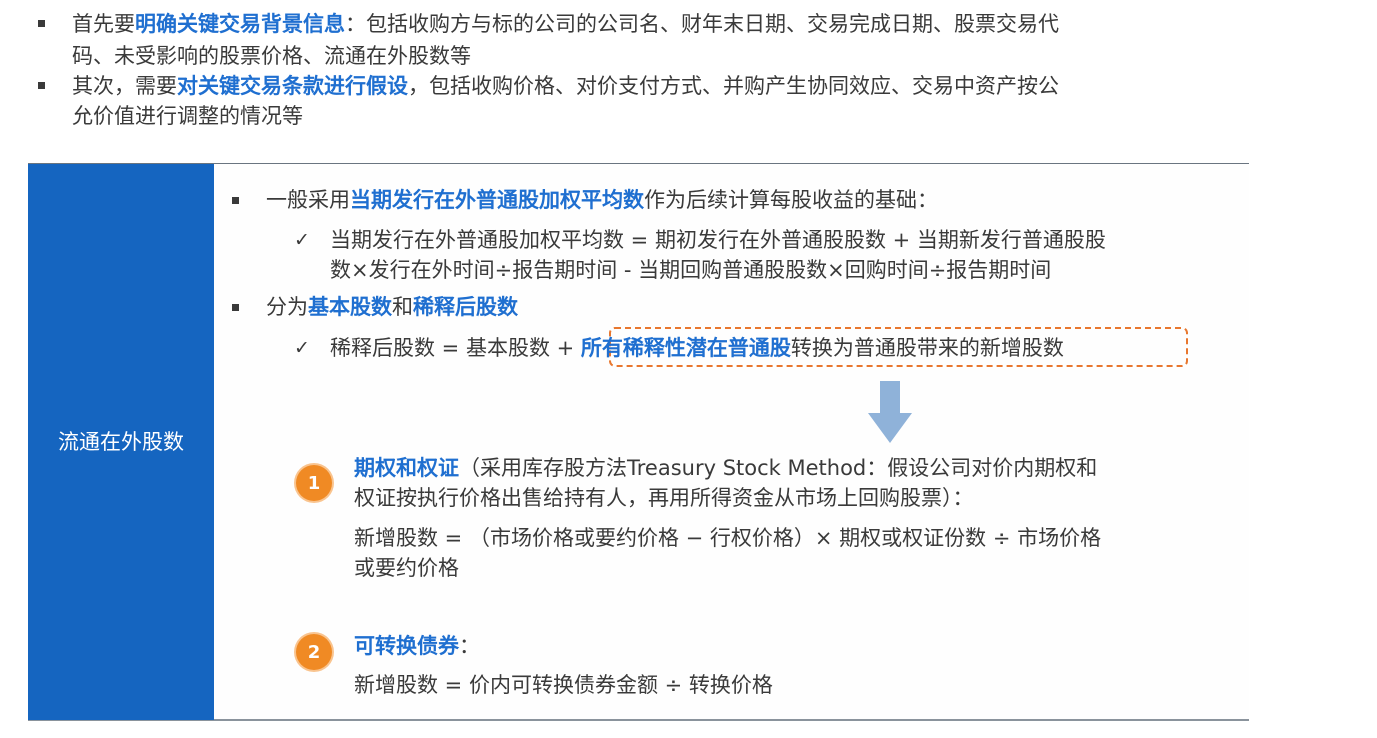 This screenshot has width=1377, height=738. What do you see at coordinates (455, 348) in the screenshot?
I see `point-2-formula-prefix: 稀释后股数 = 基本股数 +` at bounding box center [455, 348].